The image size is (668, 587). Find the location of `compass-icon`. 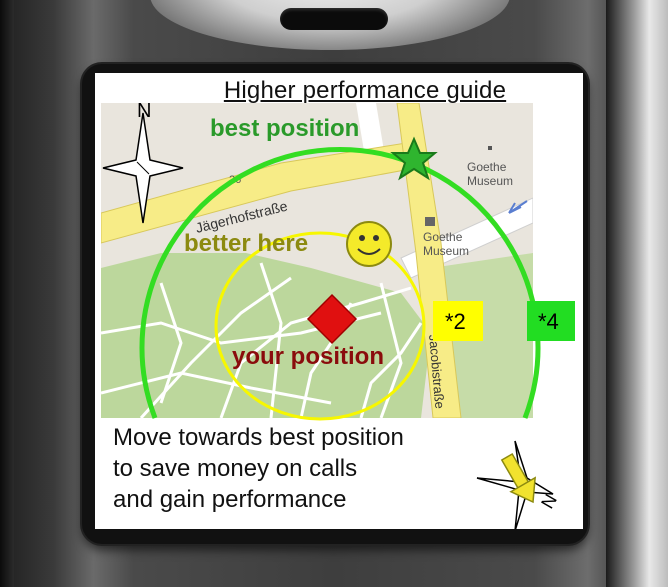

compass-icon is located at coordinates (143, 168).